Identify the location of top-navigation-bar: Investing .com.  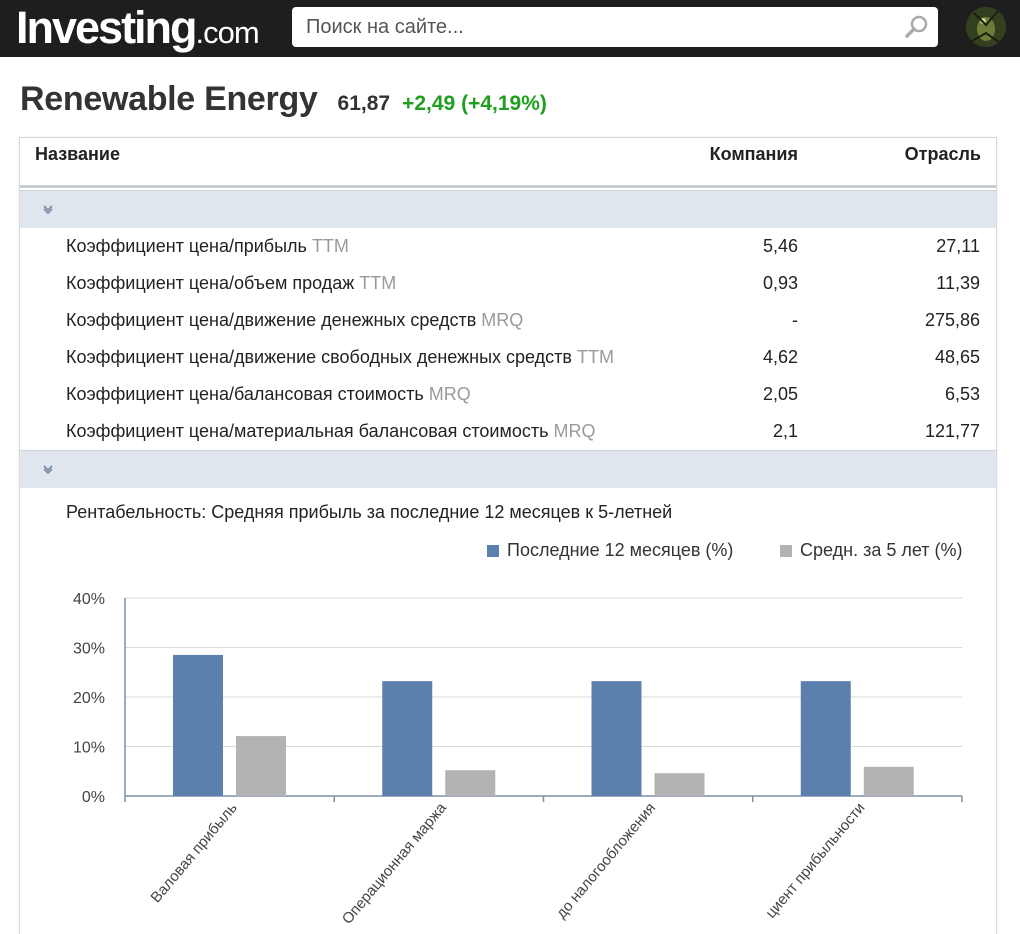
(510, 28).